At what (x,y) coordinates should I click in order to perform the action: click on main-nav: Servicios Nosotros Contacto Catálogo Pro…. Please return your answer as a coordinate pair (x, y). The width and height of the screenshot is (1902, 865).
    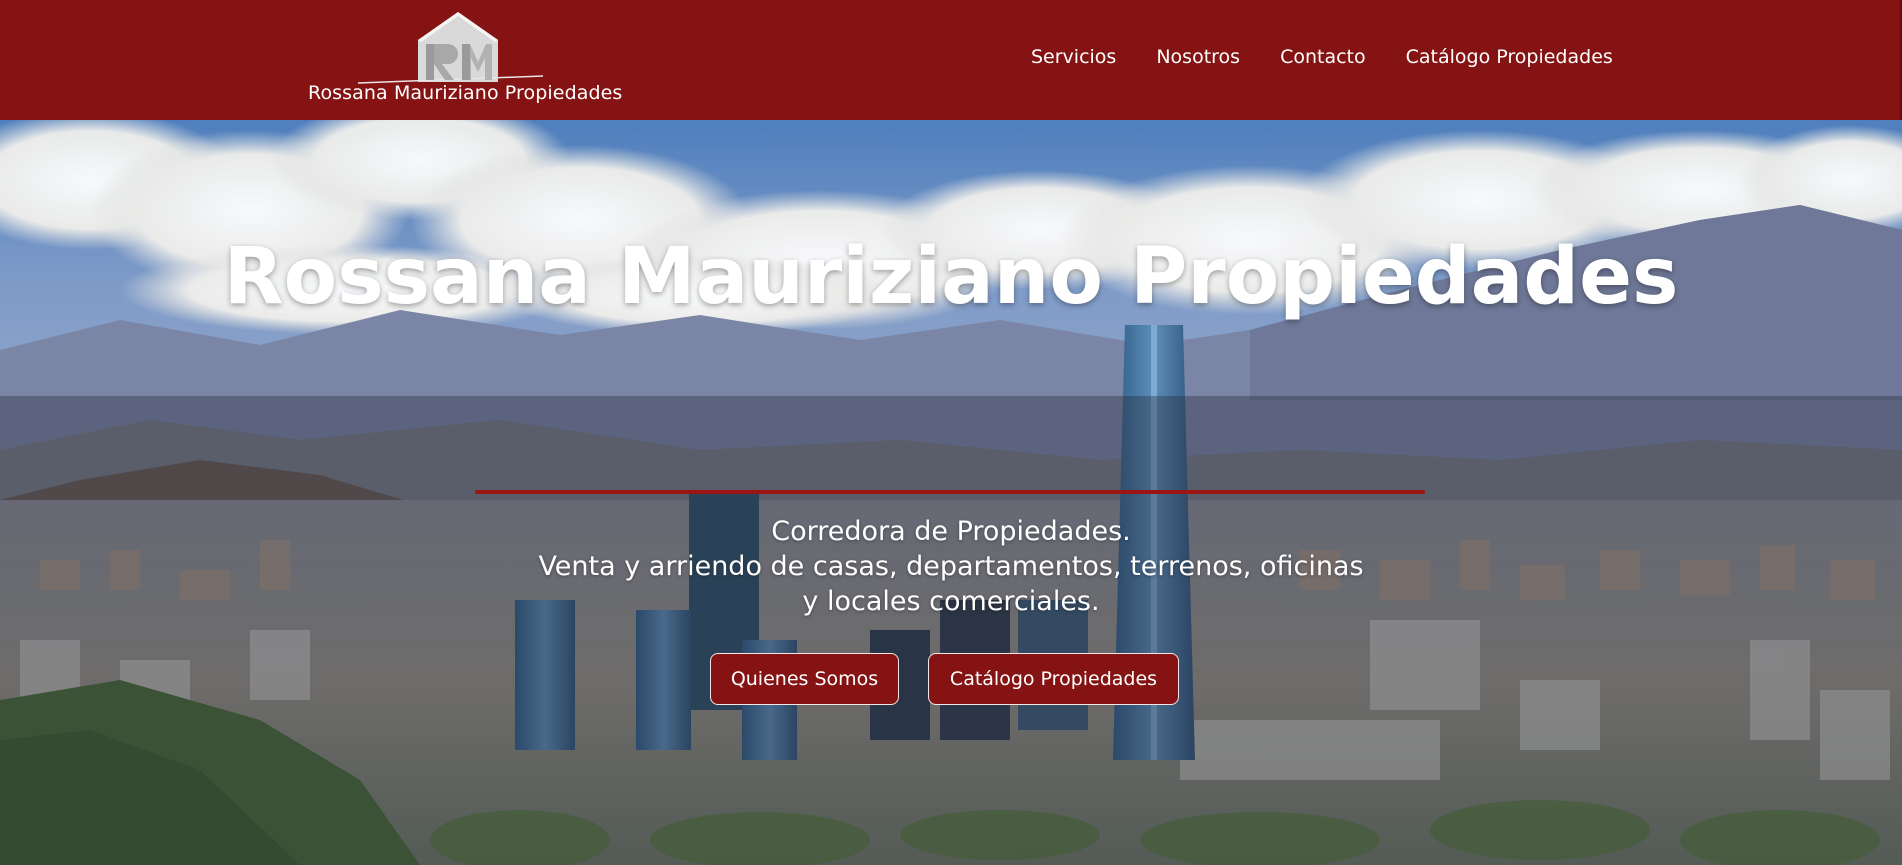
    Looking at the image, I should click on (1322, 57).